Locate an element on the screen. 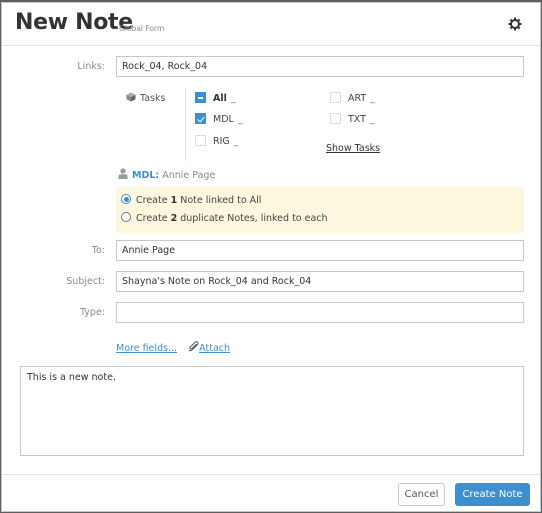 Image resolution: width=542 pixels, height=513 pixels. option-create-single: Create 1 Note linked to All is located at coordinates (191, 200).